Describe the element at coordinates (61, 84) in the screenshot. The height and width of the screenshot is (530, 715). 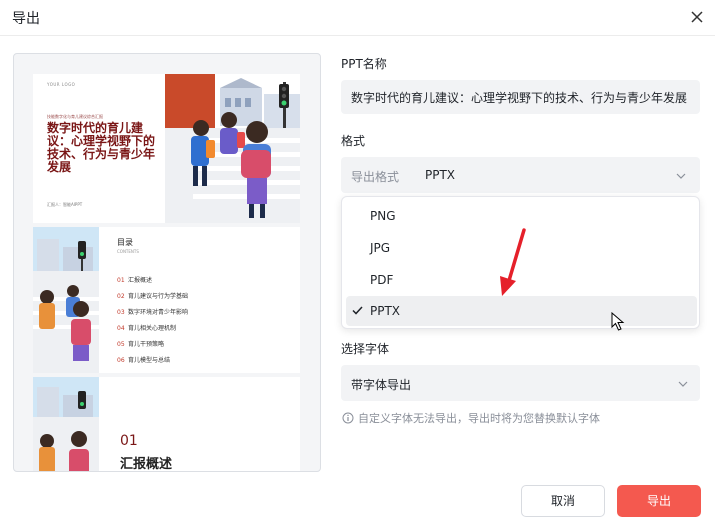
I see `slide-logo: YOUR LOGO` at that location.